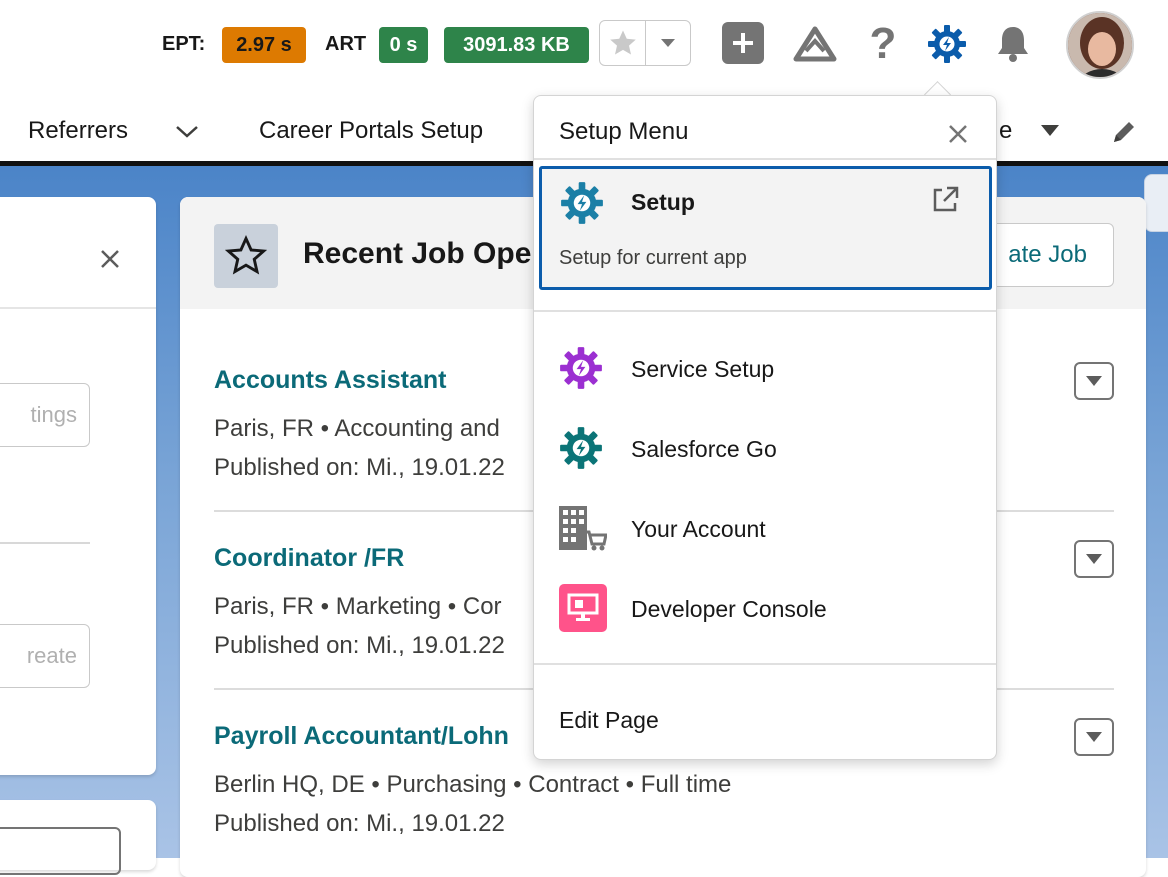 The width and height of the screenshot is (1168, 877). I want to click on menu-section-divider, so click(765, 311).